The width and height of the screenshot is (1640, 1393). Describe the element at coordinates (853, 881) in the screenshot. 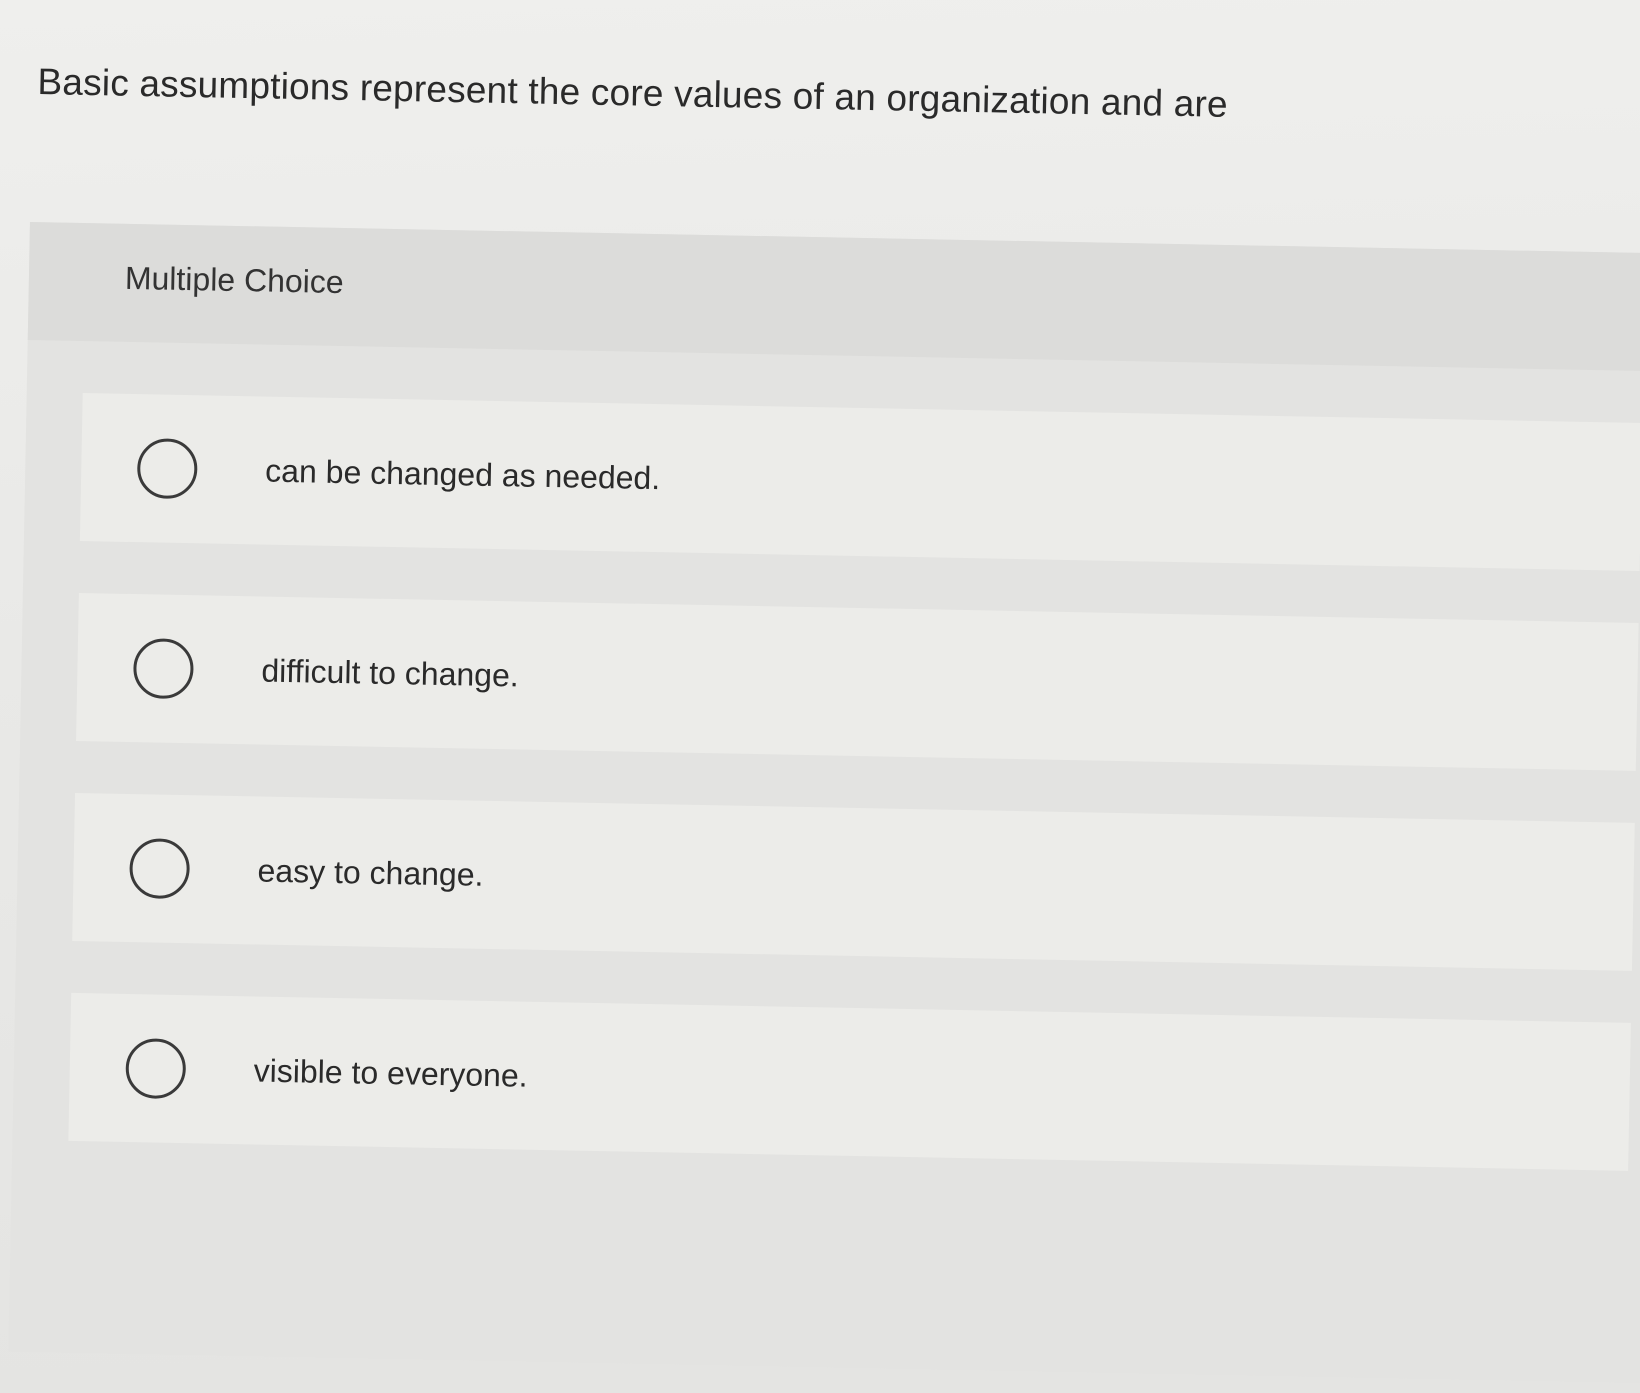

I see `answer-option-3: easy to change.` at that location.